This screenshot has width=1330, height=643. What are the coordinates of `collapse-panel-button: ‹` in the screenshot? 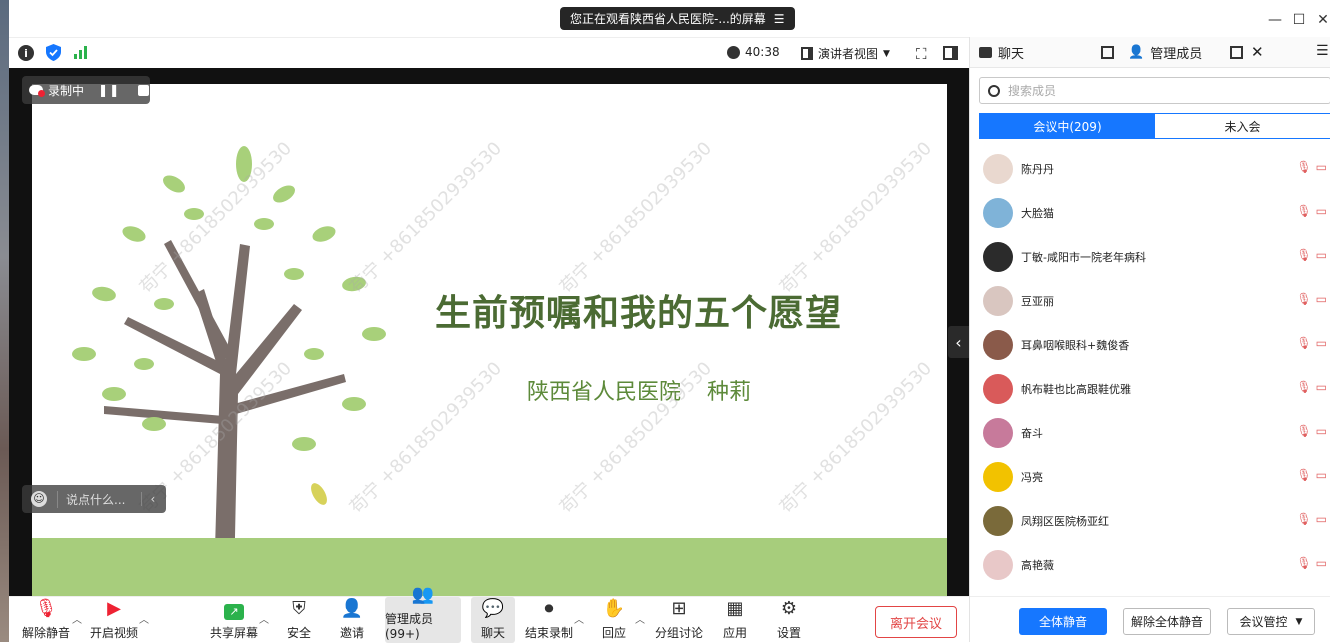 It's located at (958, 342).